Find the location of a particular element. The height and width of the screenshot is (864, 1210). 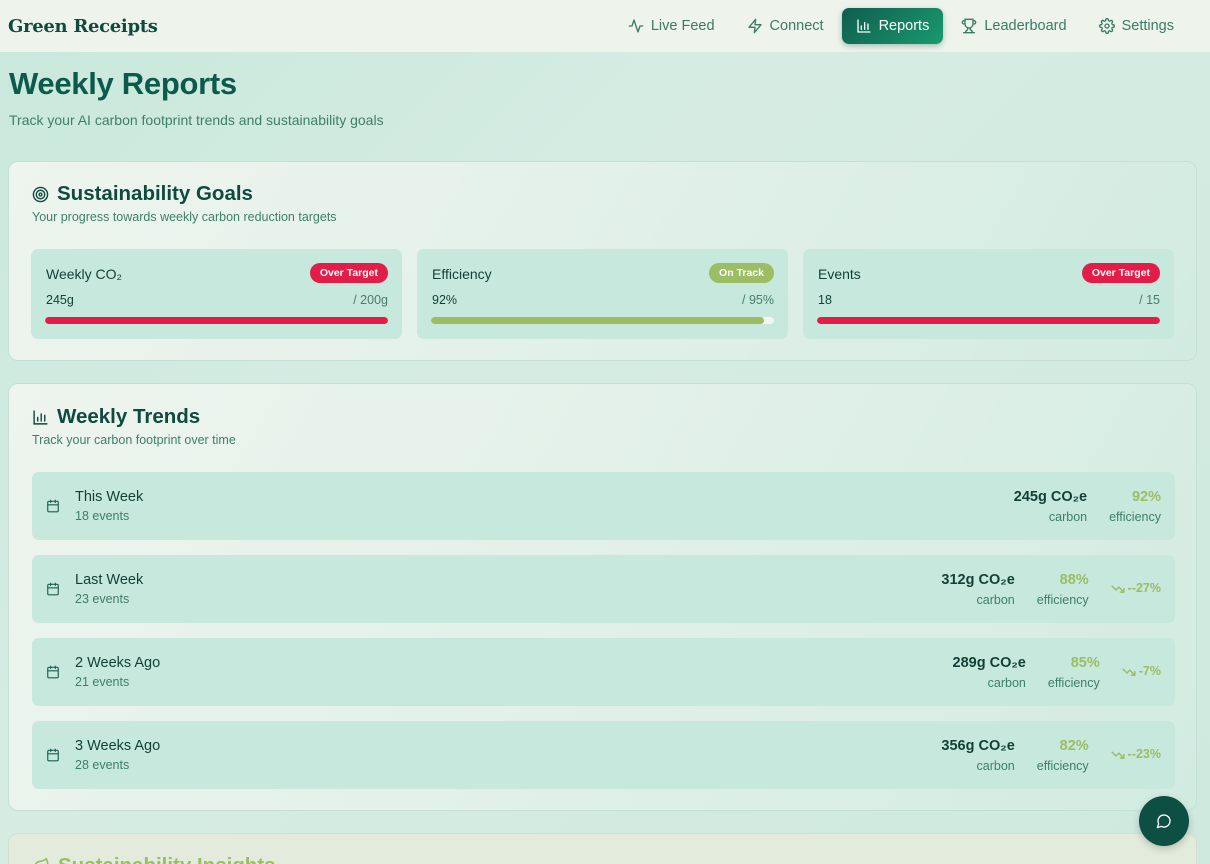

efficiency-value: 88% is located at coordinates (1074, 580).